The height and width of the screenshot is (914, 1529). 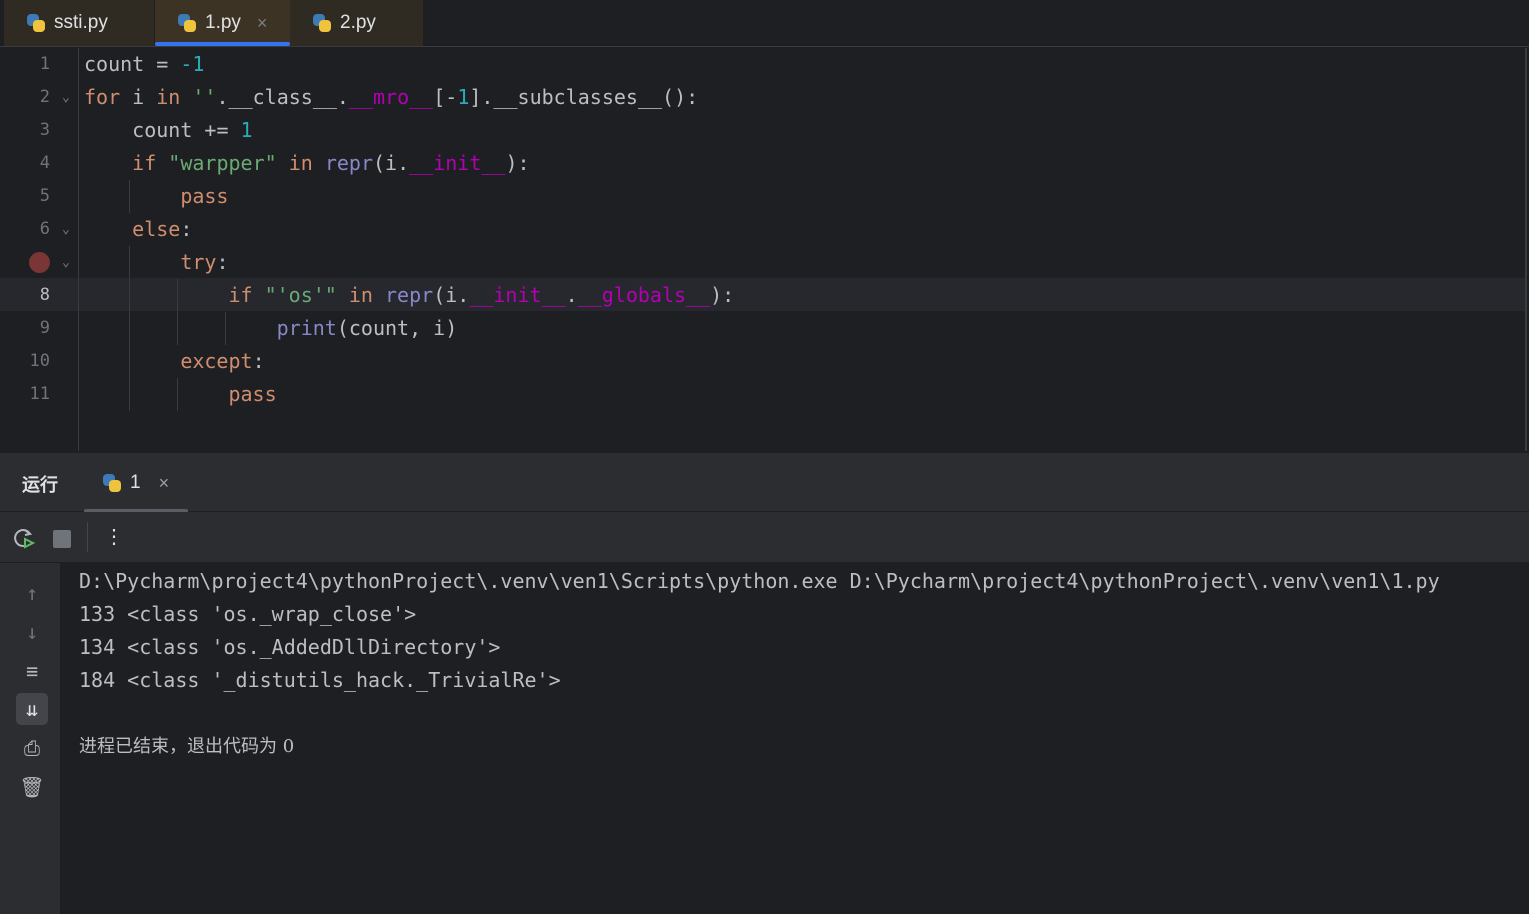 I want to click on code-line: except:, so click(x=222, y=361).